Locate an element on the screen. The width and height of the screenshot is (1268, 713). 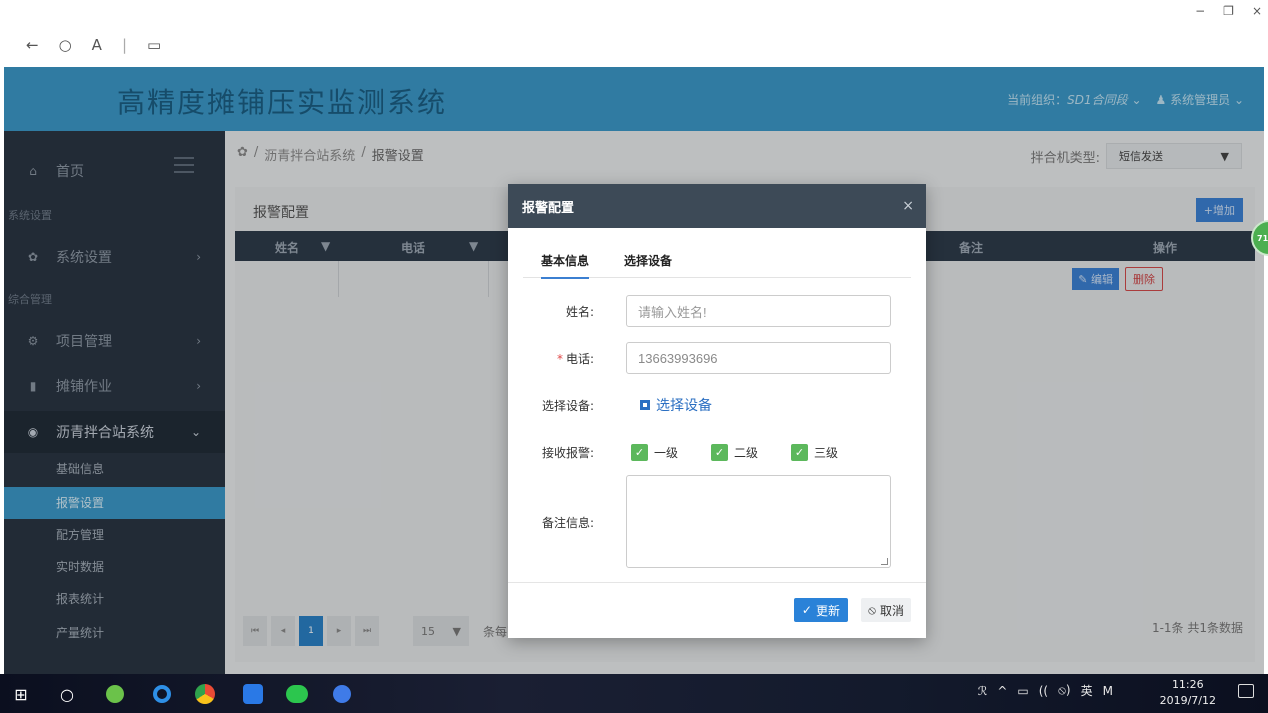
alarm-level-3: ✓ 三级 is located at coordinates (815, 452).